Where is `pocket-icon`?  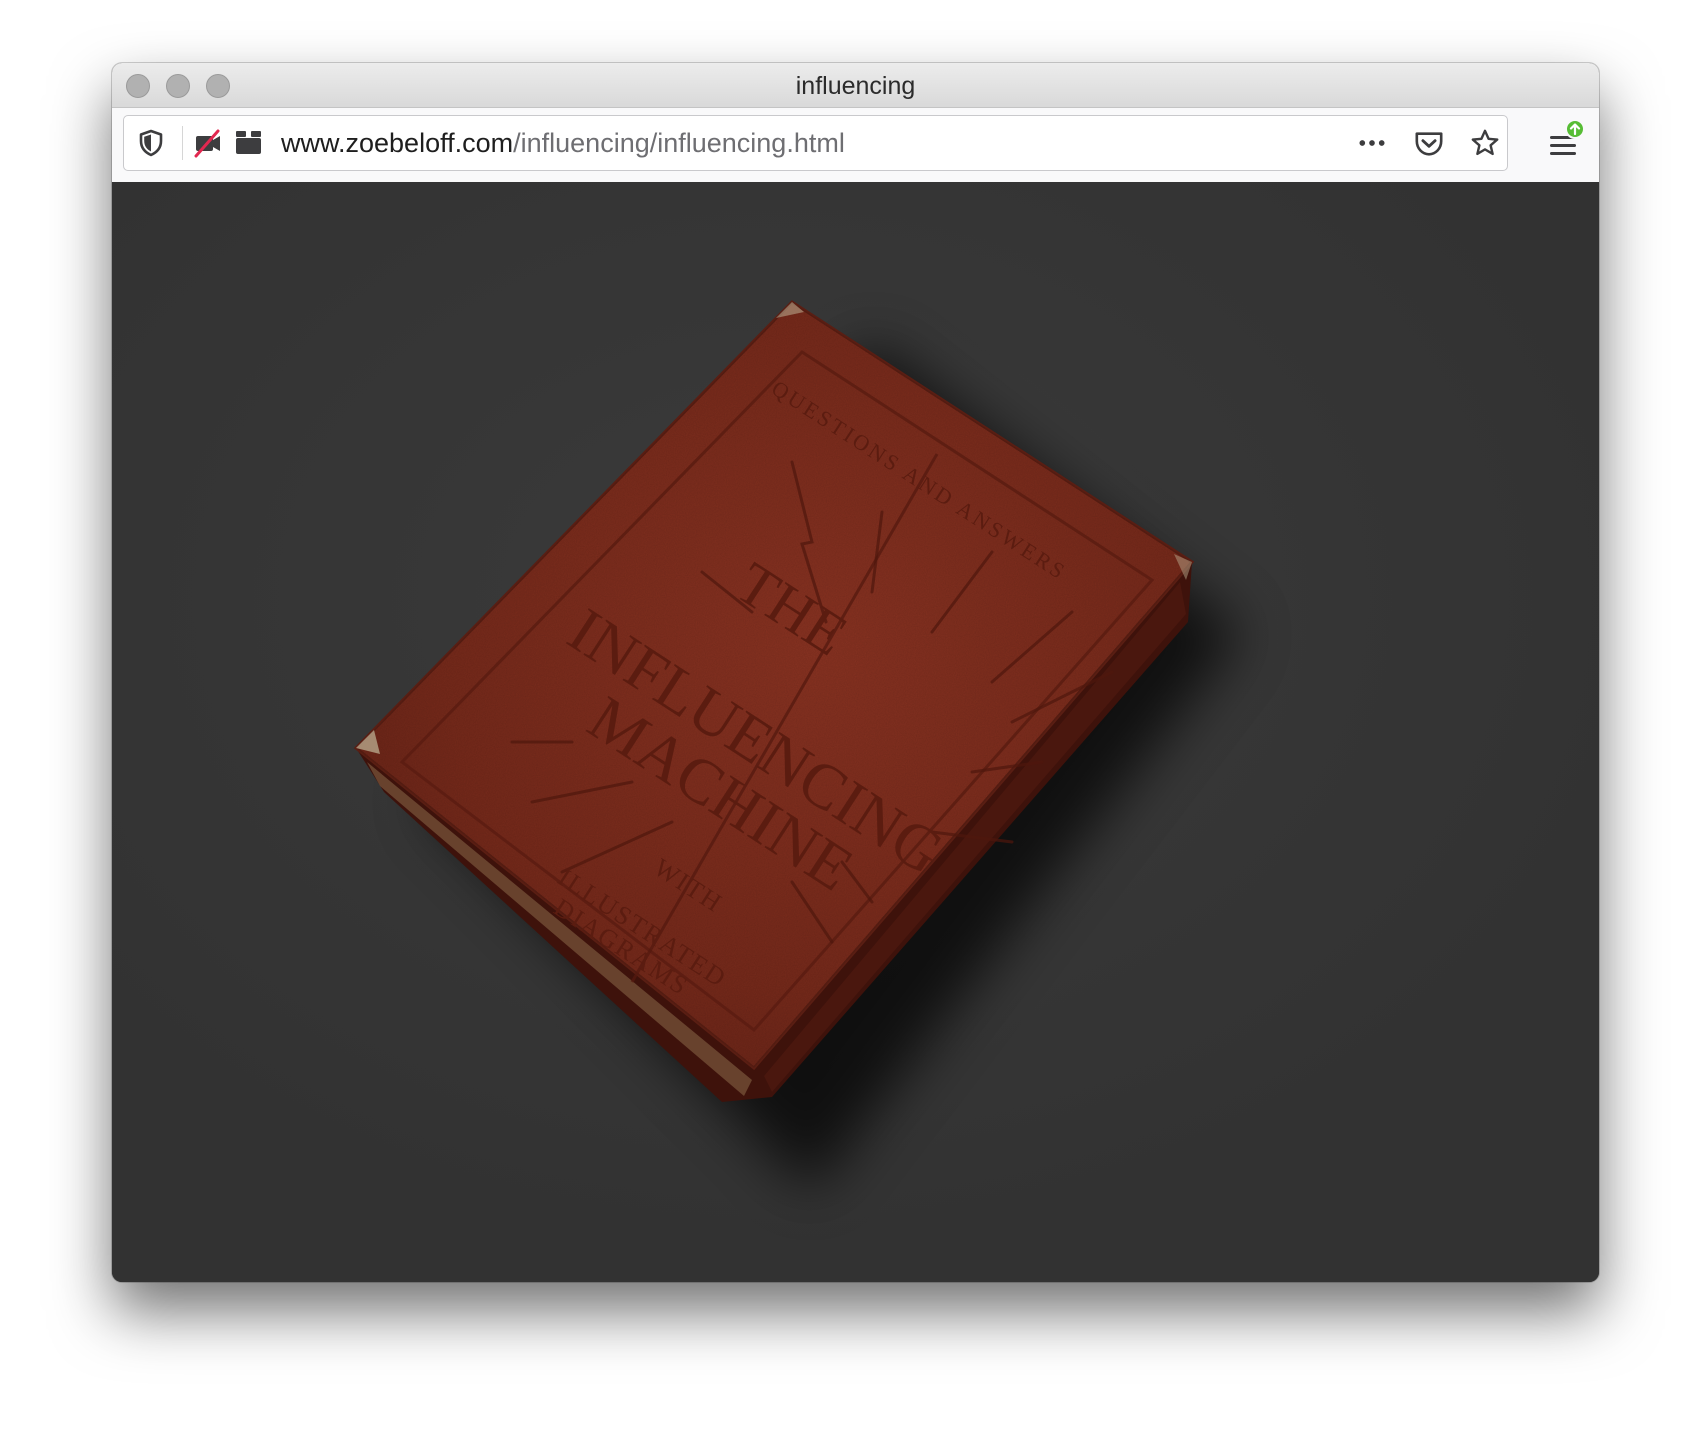
pocket-icon is located at coordinates (1429, 143).